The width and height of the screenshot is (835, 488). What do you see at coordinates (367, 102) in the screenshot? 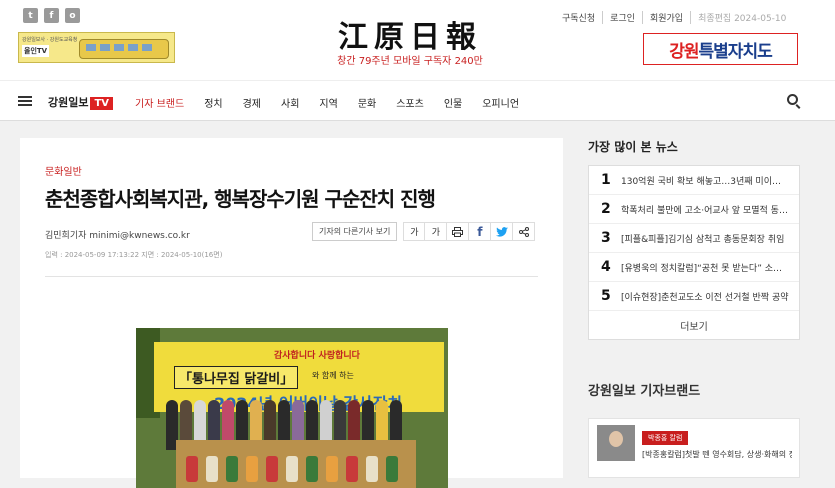
I see `nav-item-culture: 문화` at bounding box center [367, 102].